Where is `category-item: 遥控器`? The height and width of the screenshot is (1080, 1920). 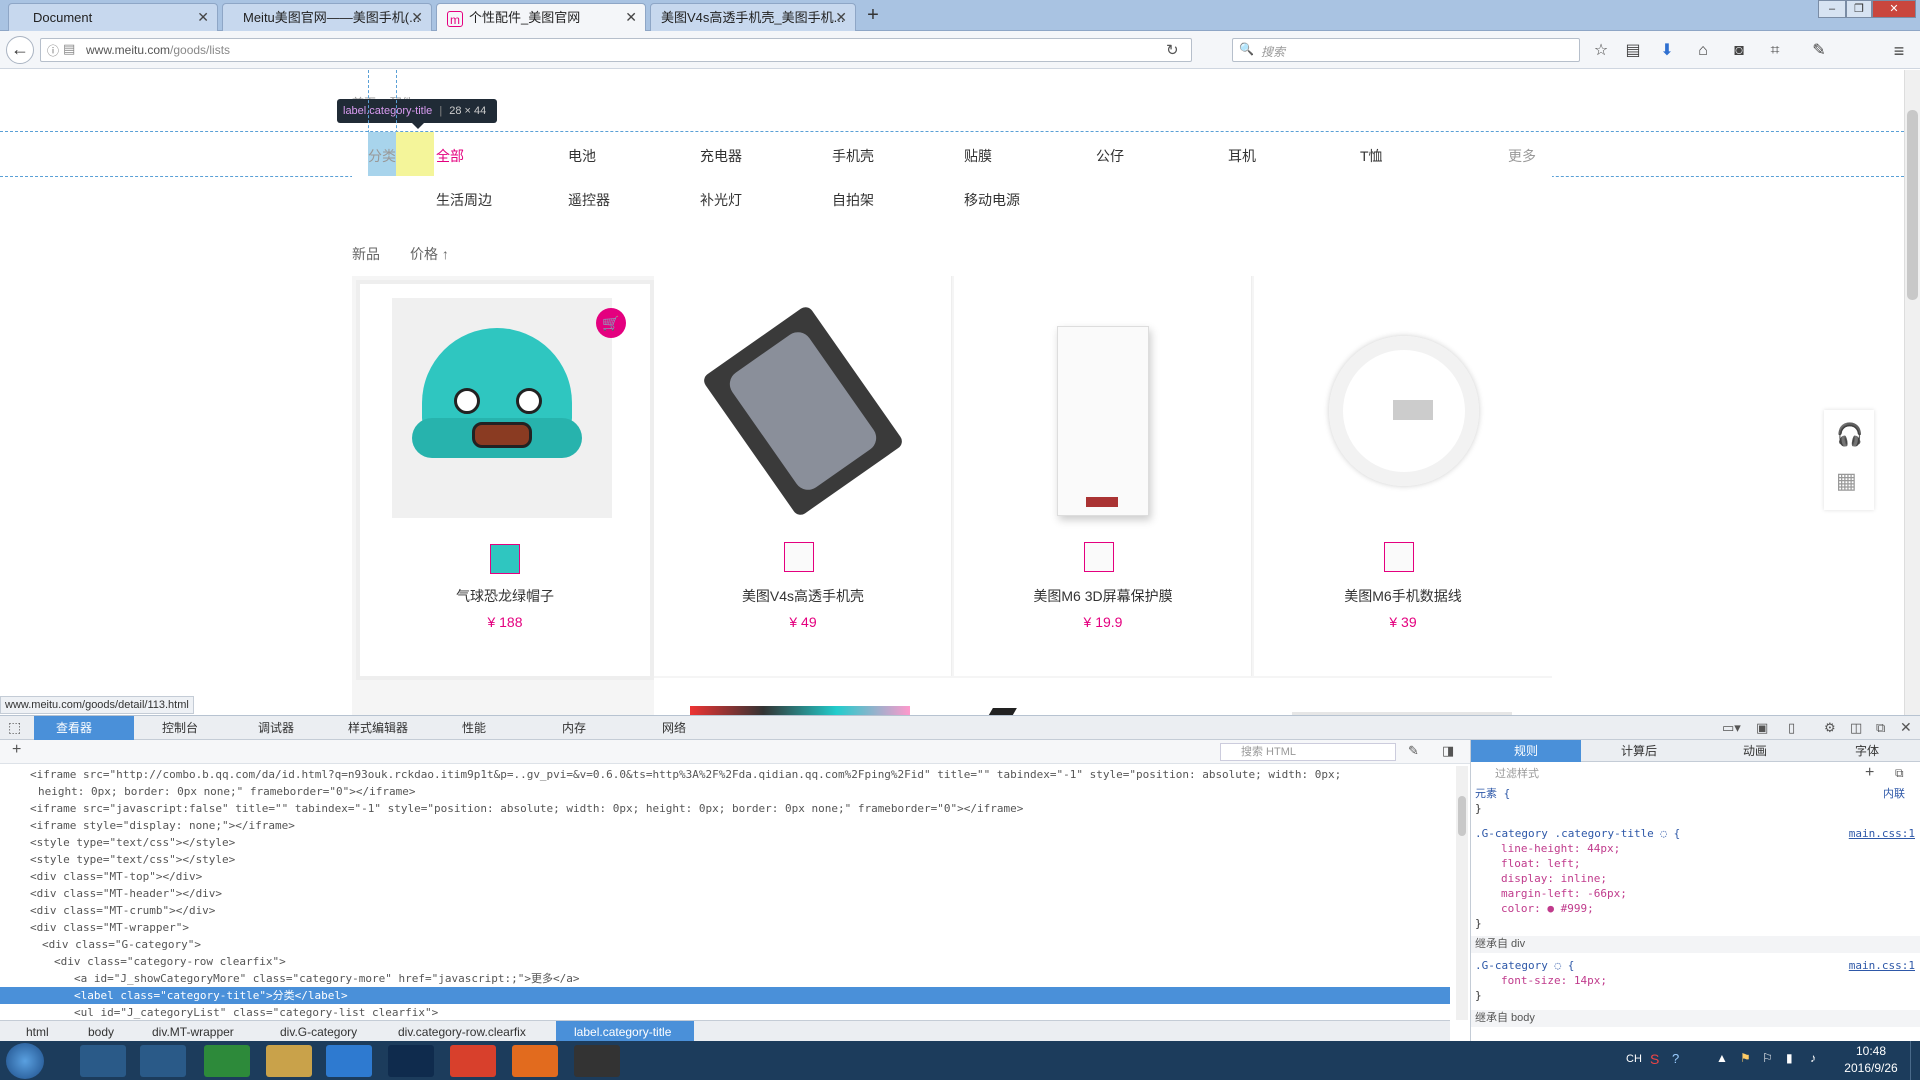
category-item: 遥控器 is located at coordinates (589, 200).